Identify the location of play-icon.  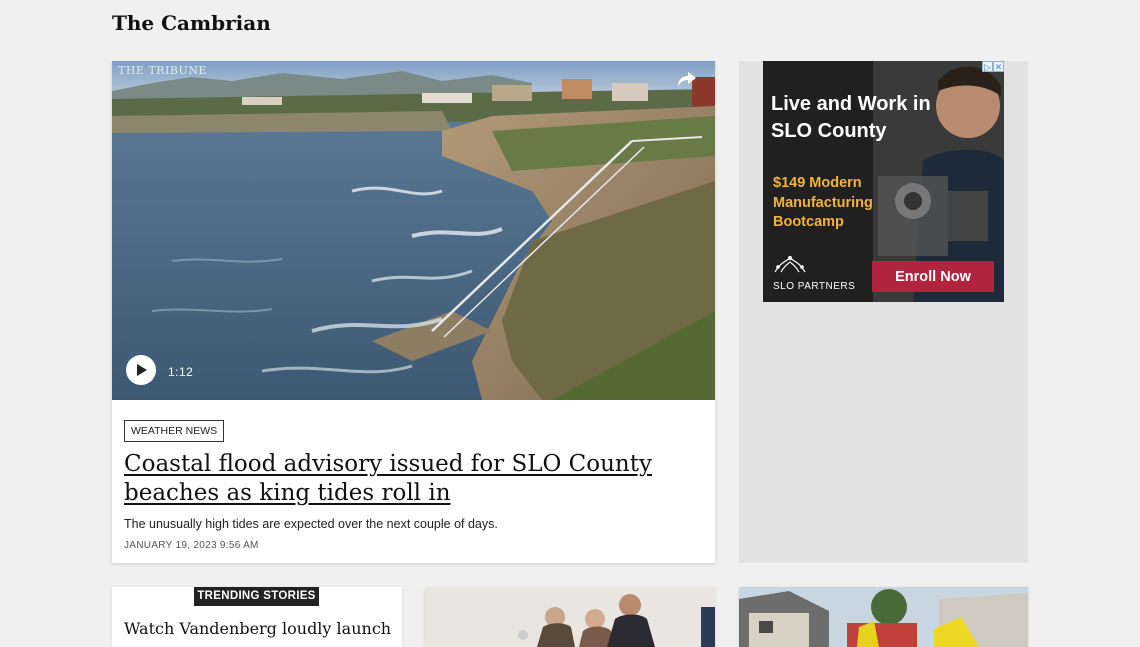
(142, 370).